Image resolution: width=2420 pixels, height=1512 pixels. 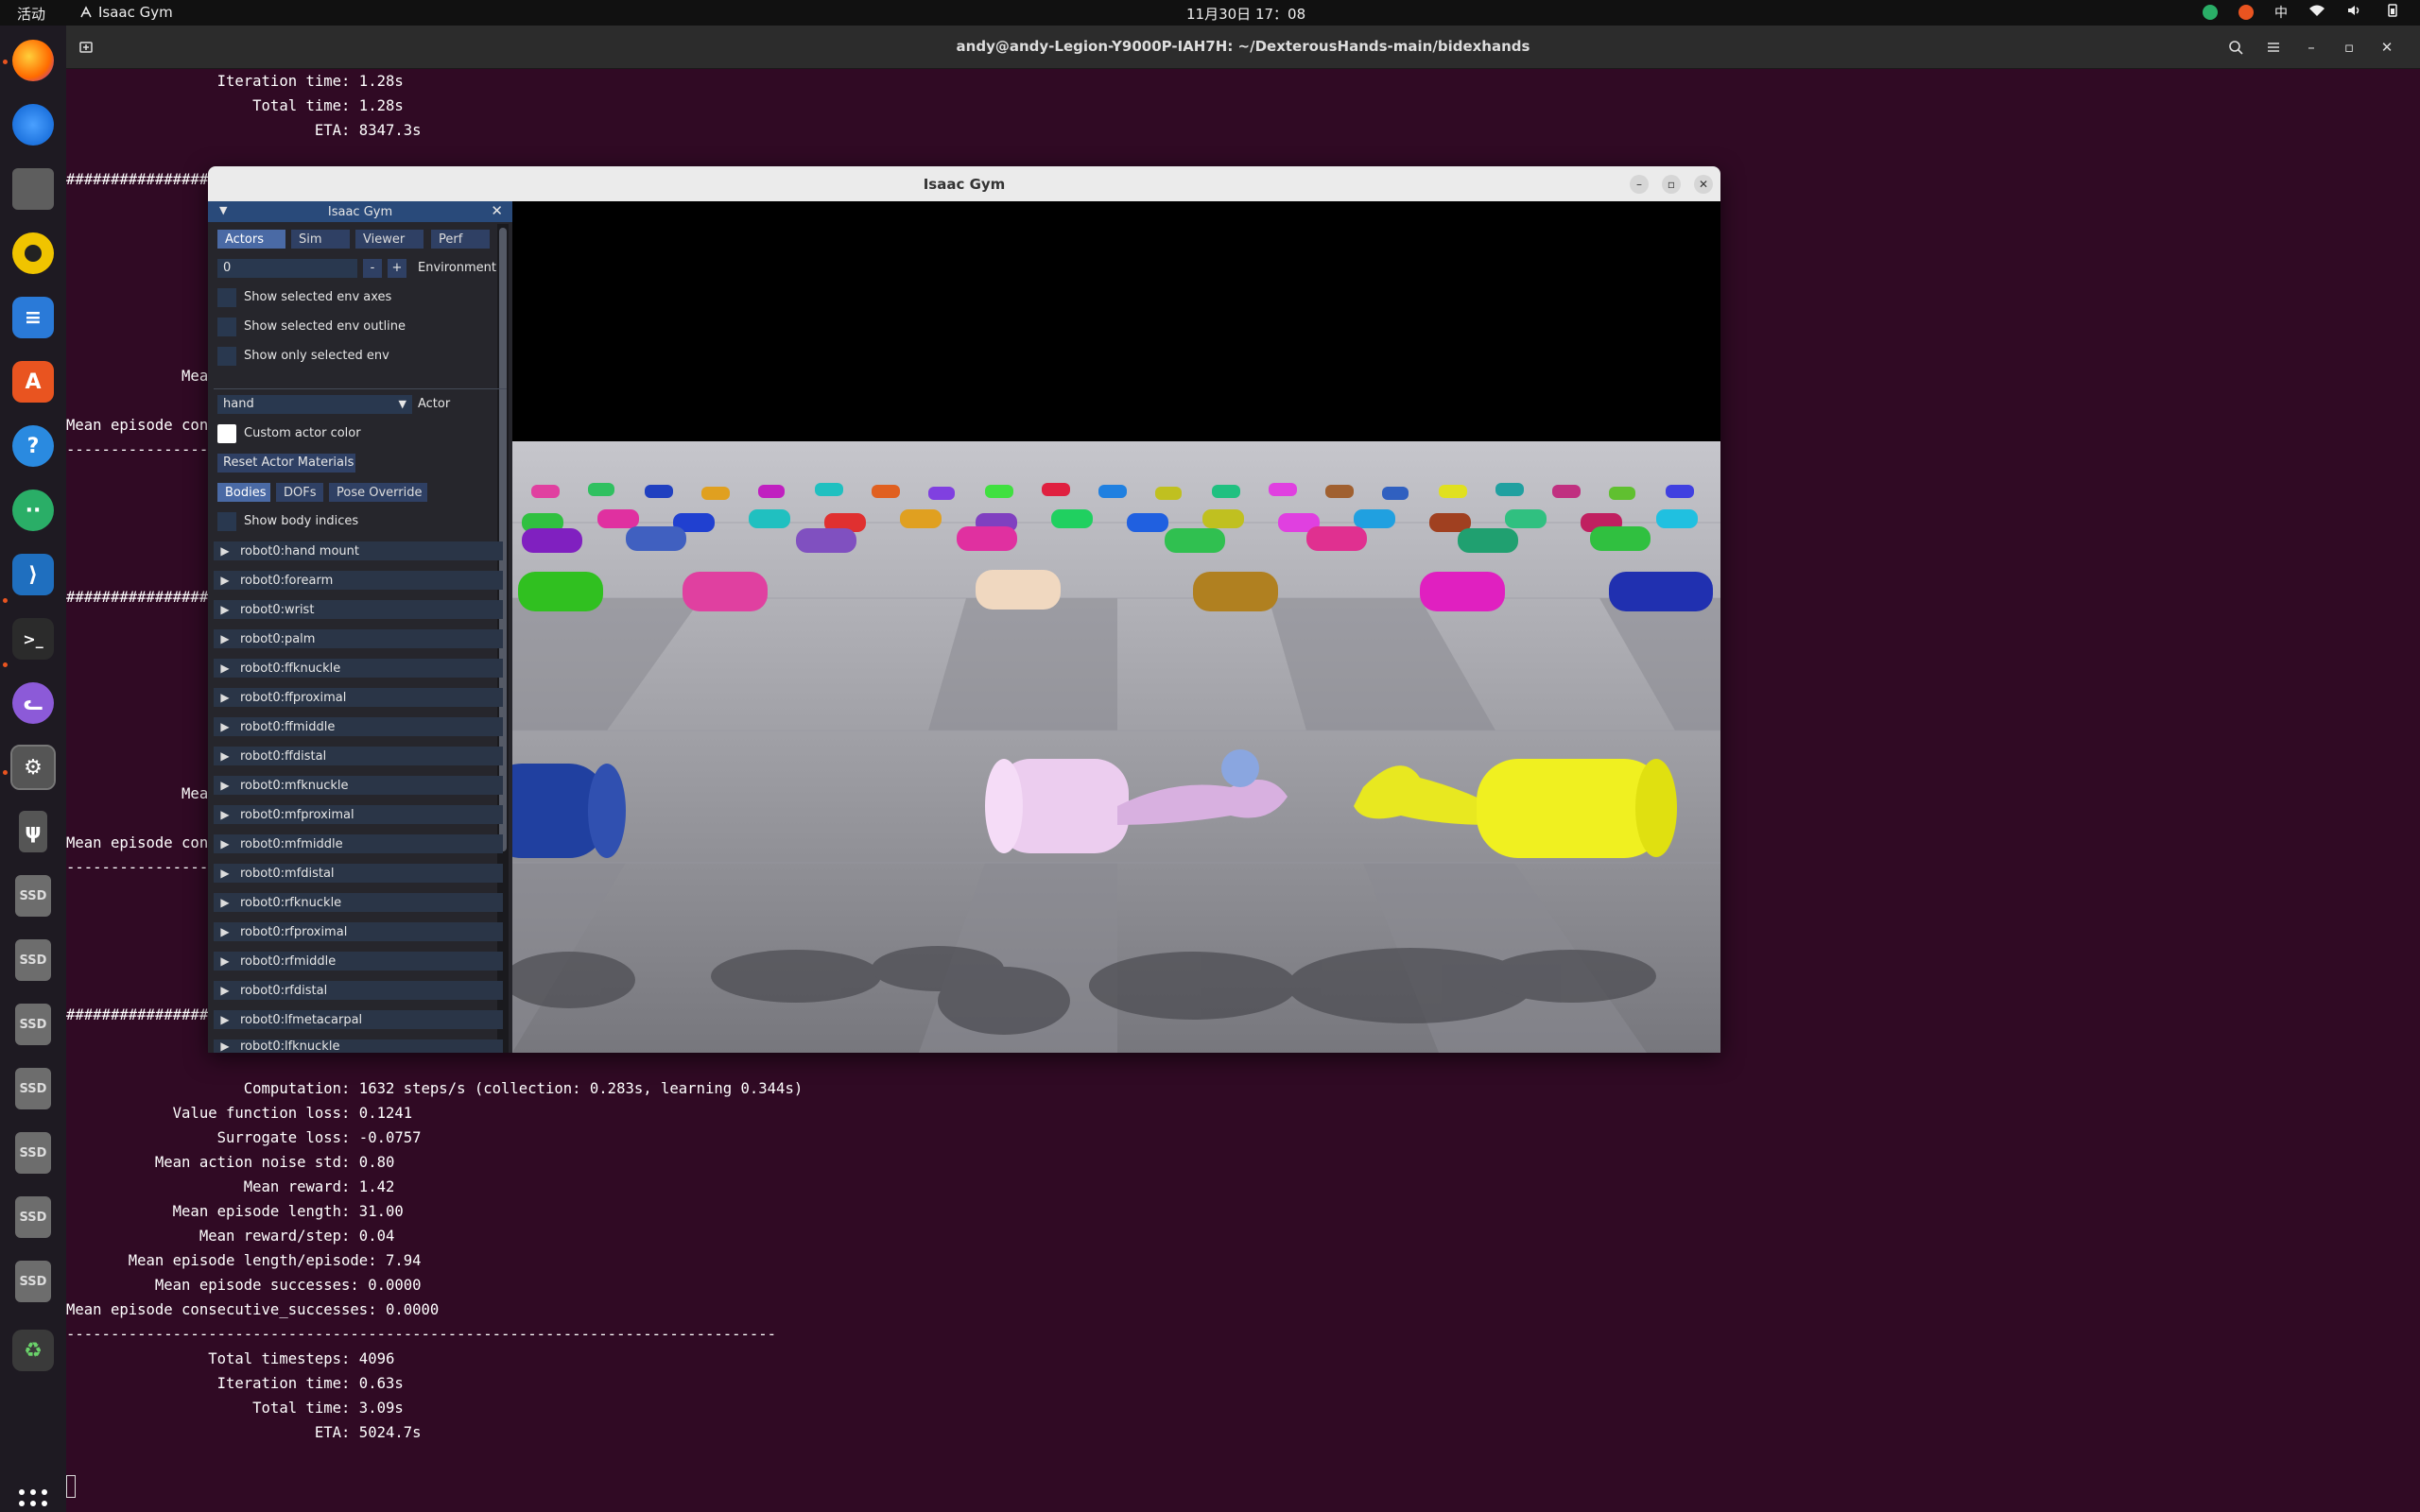 I want to click on environment-label: Environment, so click(x=457, y=268).